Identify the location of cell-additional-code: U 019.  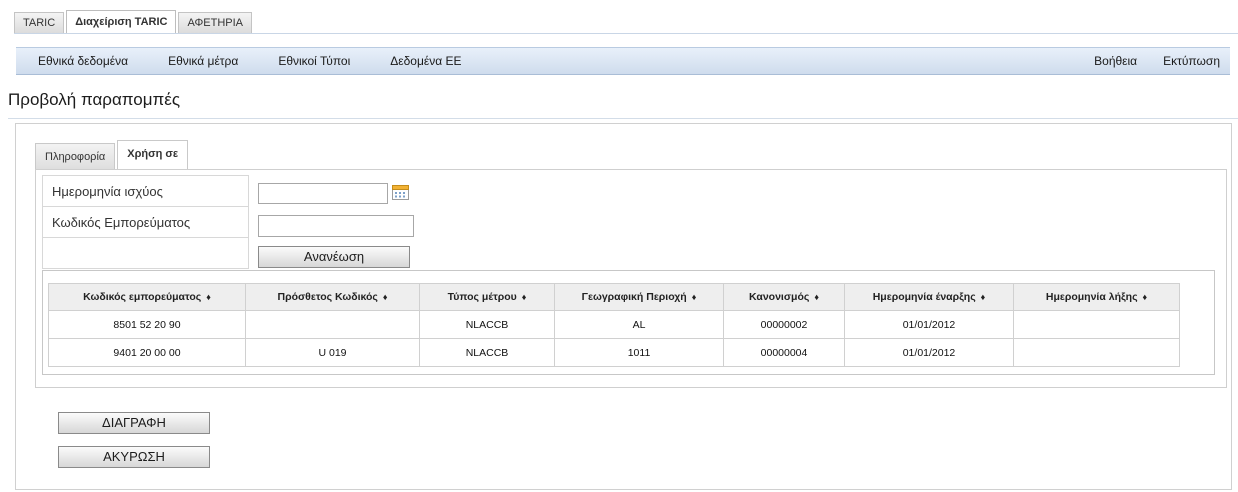
(332, 352).